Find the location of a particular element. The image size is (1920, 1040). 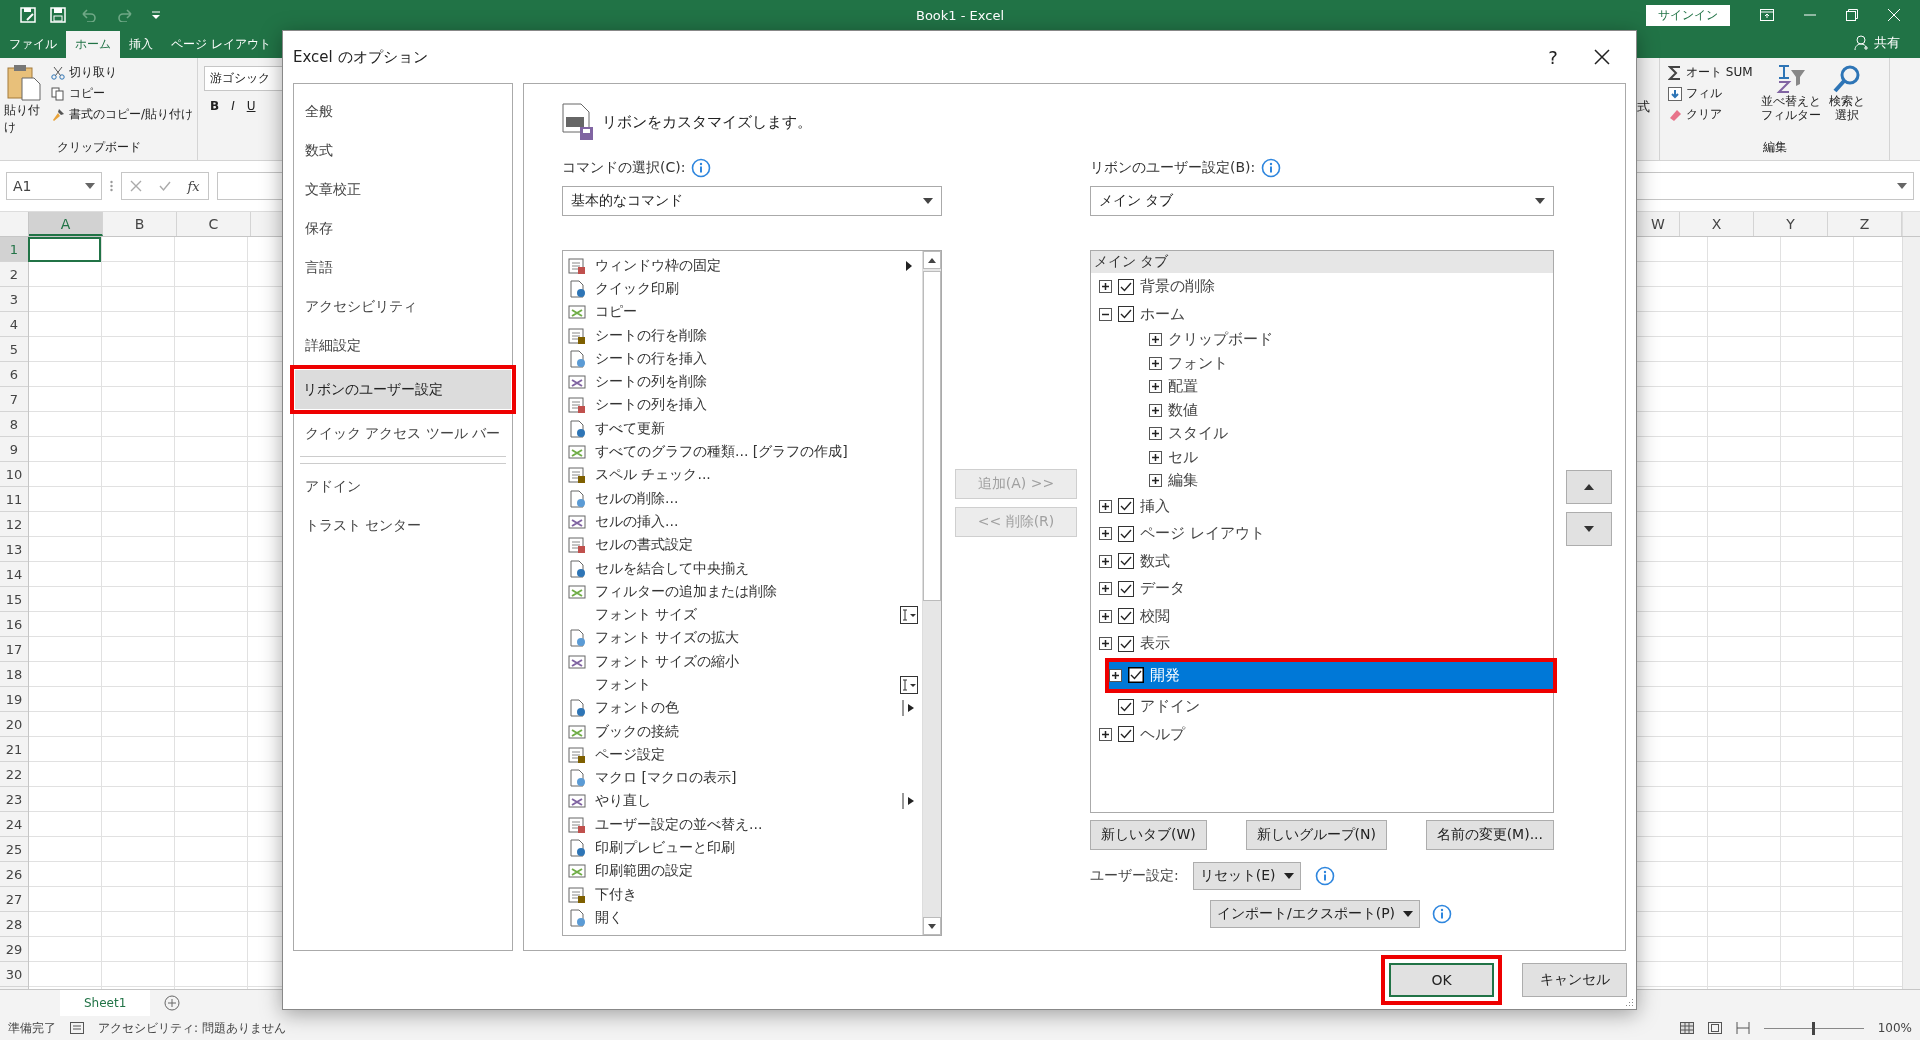

cut-button: 切り取り is located at coordinates (121, 72).